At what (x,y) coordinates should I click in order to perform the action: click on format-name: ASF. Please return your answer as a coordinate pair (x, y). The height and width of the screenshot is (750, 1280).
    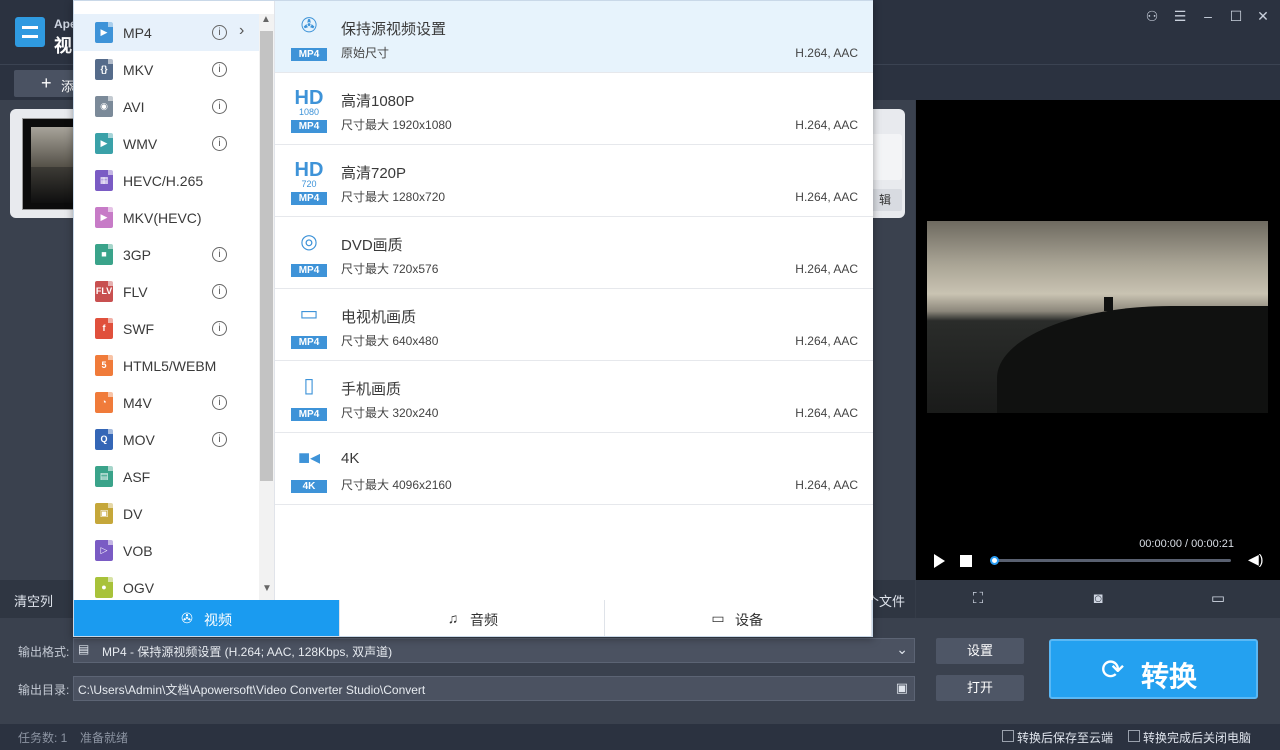
    Looking at the image, I should click on (137, 477).